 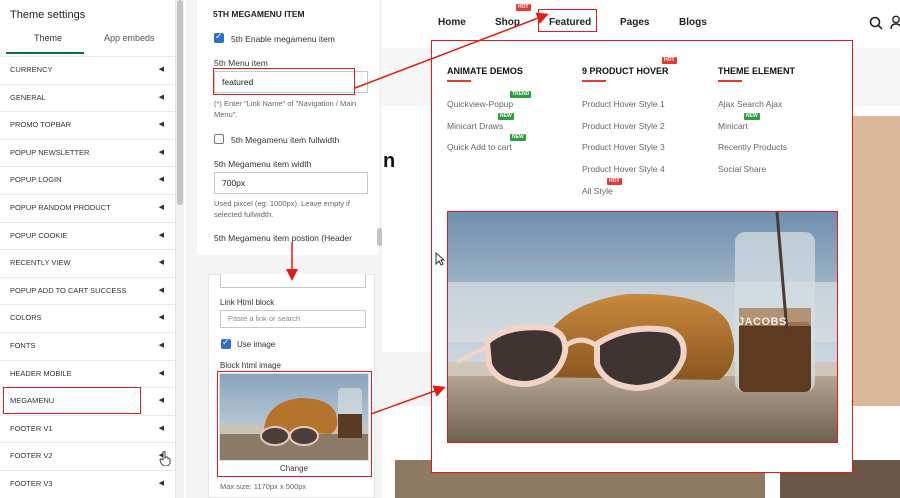 I want to click on hero-right-image, so click(x=876, y=261).